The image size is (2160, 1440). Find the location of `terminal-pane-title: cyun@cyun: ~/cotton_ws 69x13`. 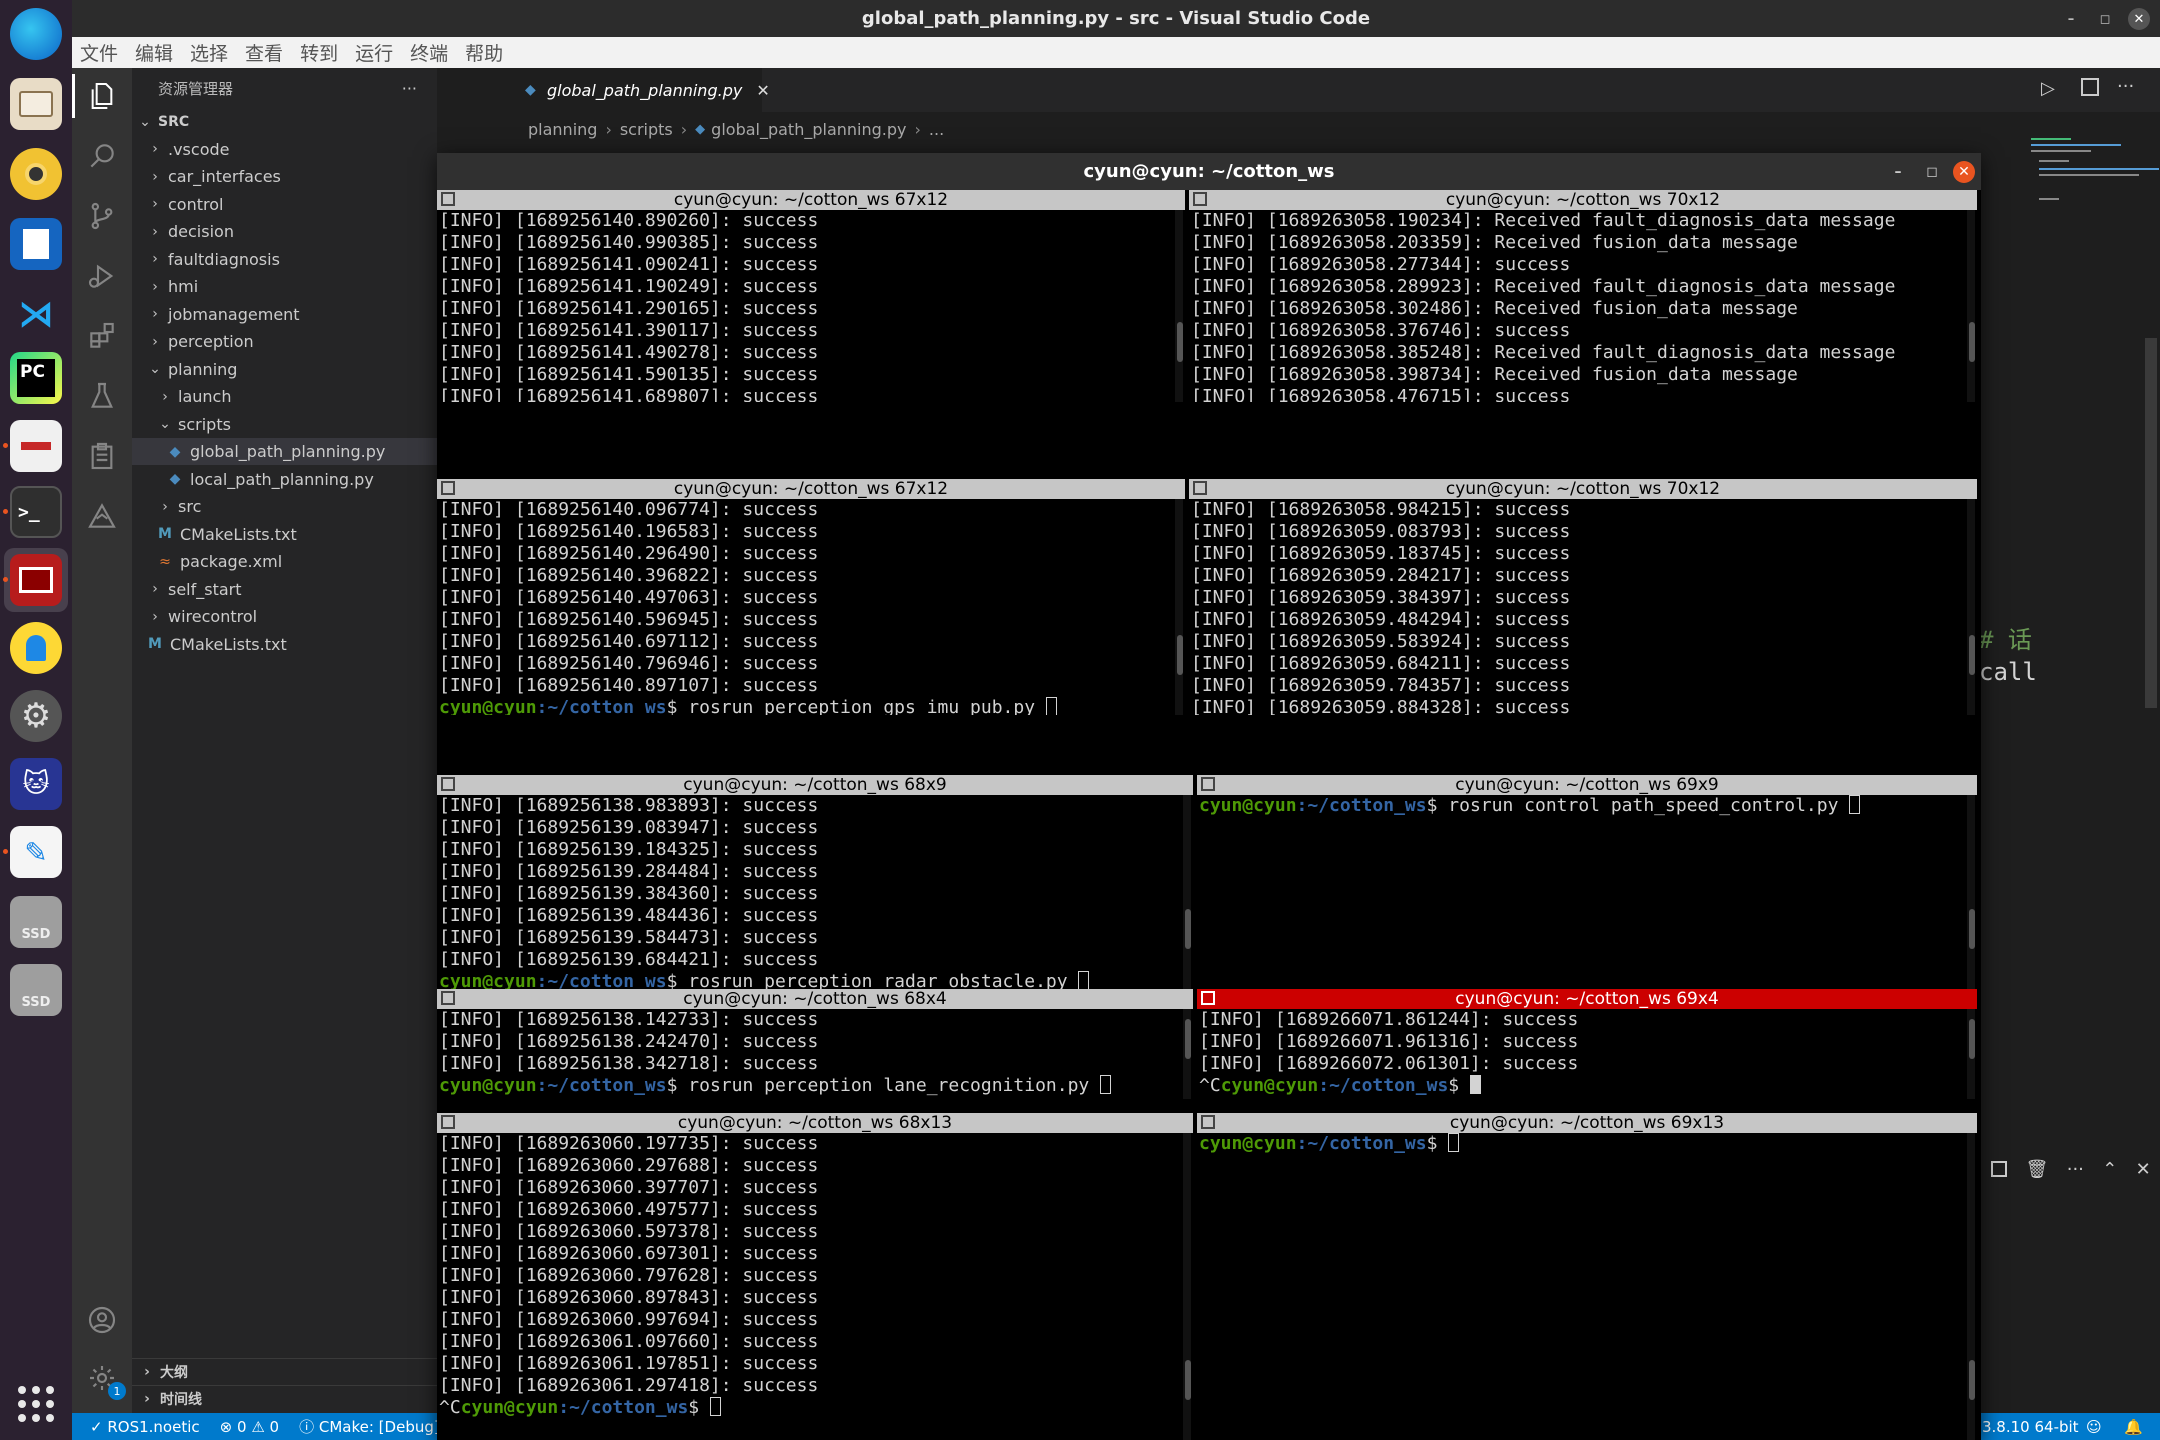

terminal-pane-title: cyun@cyun: ~/cotton_ws 69x13 is located at coordinates (1587, 1123).